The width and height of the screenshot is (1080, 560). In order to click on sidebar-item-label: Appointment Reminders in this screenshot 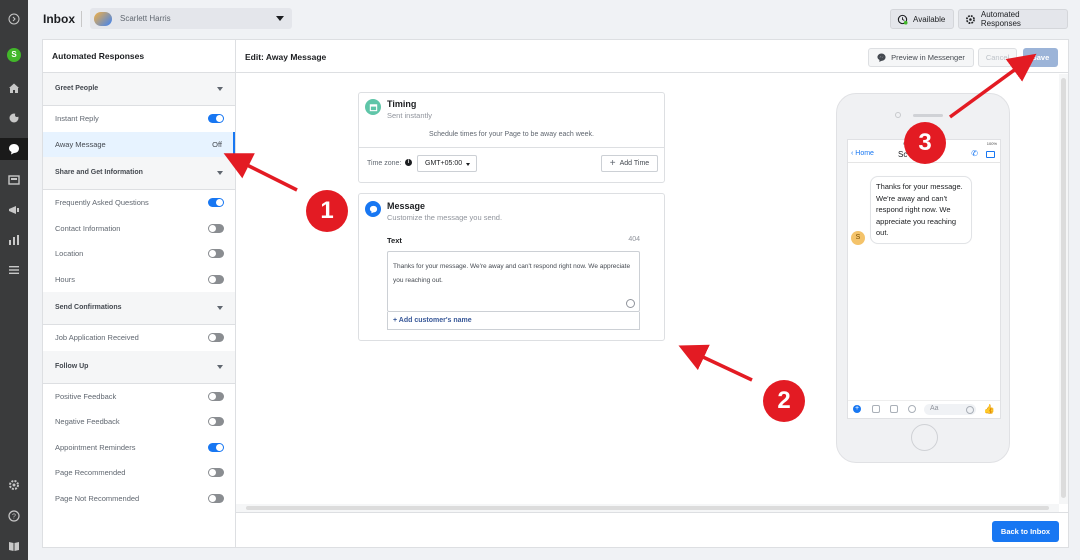, I will do `click(95, 447)`.